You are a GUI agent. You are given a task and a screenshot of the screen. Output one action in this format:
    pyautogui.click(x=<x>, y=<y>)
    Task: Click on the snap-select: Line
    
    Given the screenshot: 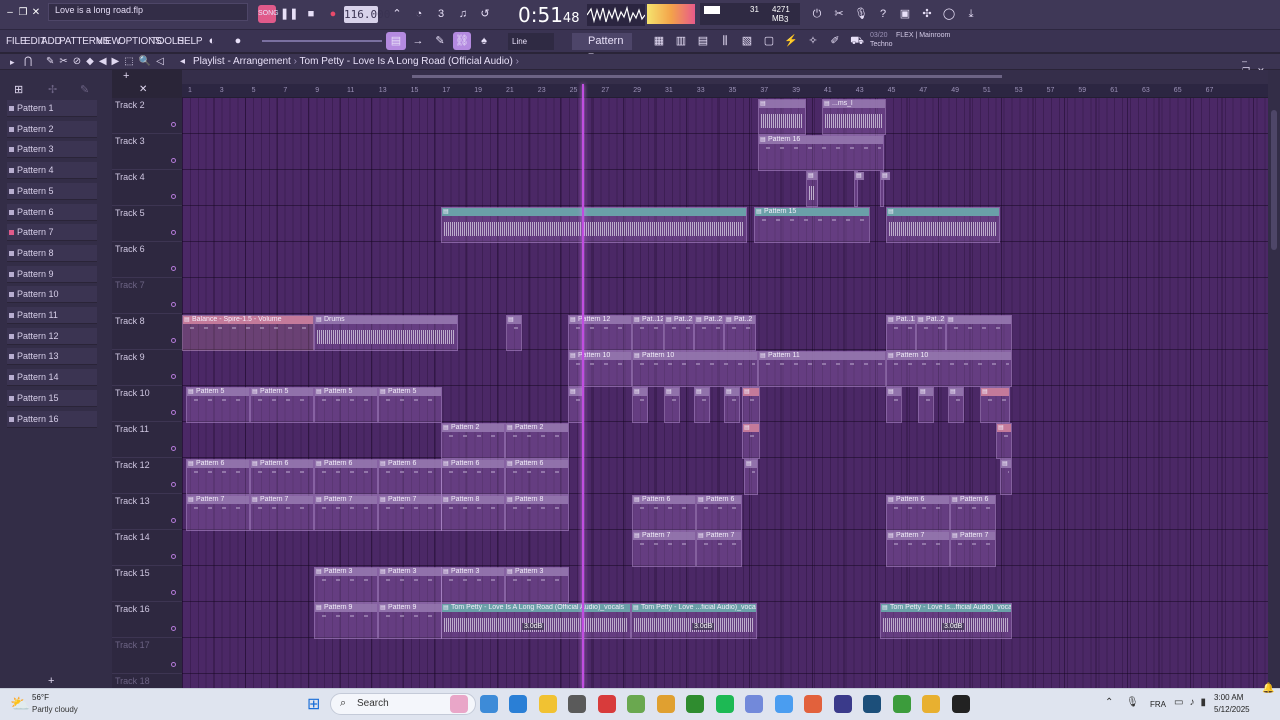 What is the action you would take?
    pyautogui.click(x=531, y=41)
    